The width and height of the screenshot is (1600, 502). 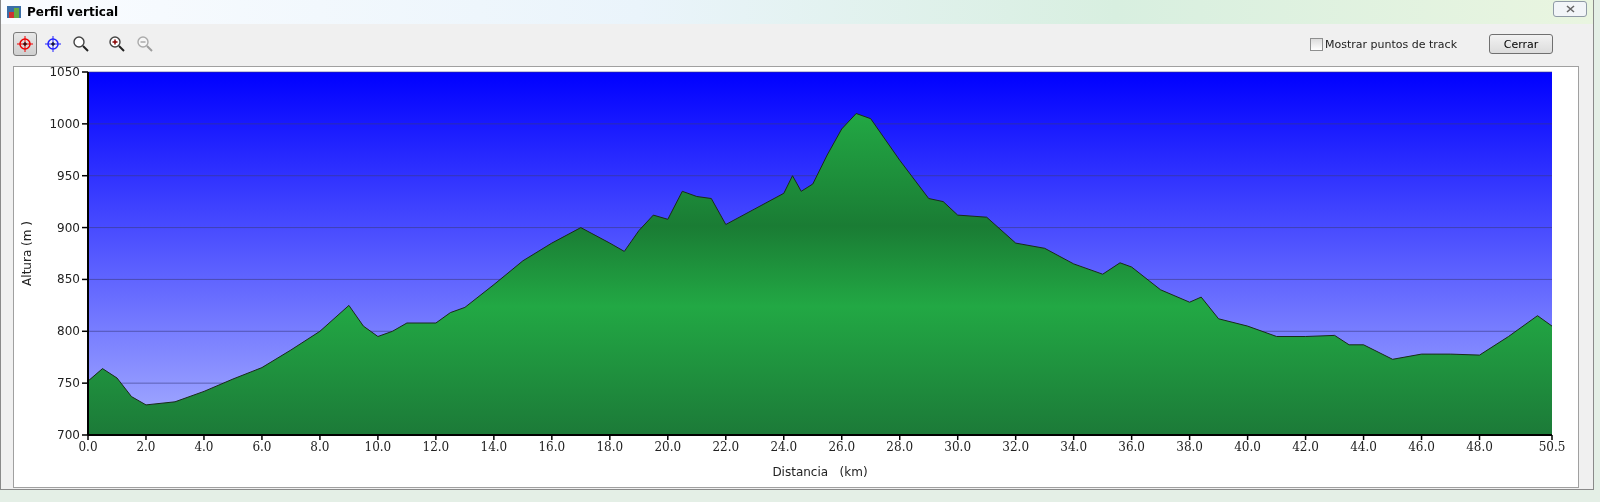 I want to click on close-button, so click(x=1570, y=9).